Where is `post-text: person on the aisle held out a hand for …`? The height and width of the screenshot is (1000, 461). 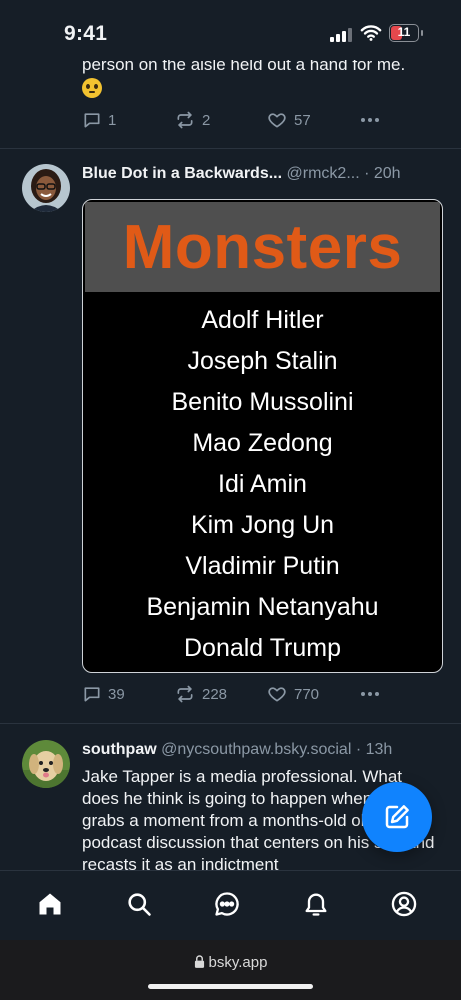
post-text: person on the aisle held out a hand for … is located at coordinates (262, 76).